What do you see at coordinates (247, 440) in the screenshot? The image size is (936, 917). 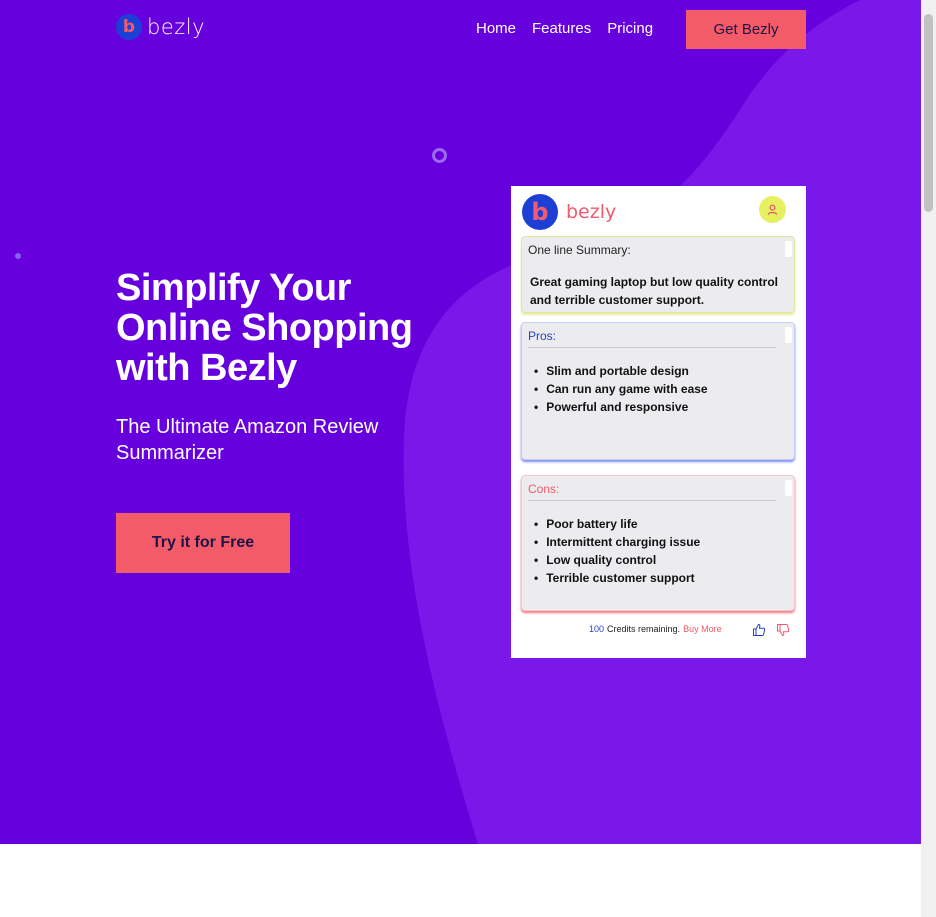 I see `hero-subline: The Ultimate Amazon Review Summarizer` at bounding box center [247, 440].